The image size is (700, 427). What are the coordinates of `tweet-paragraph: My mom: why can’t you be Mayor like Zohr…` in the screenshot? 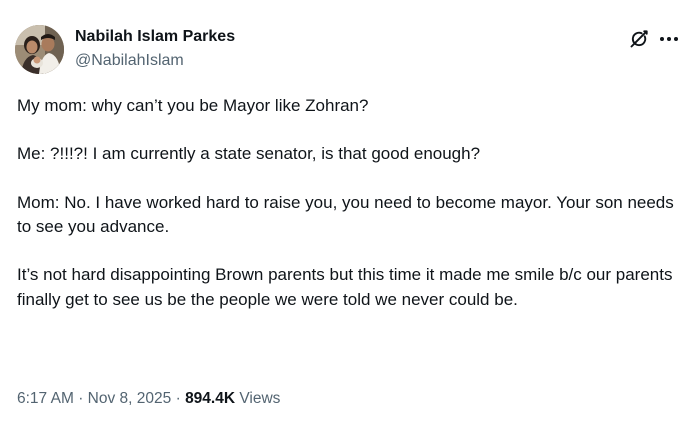 It's located at (193, 105).